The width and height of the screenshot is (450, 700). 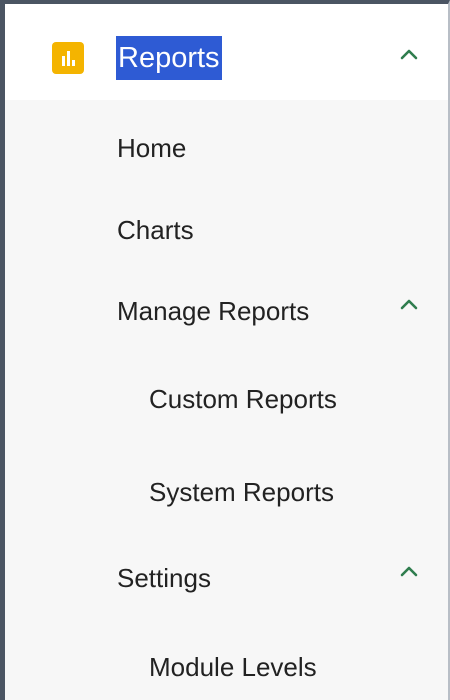 I want to click on bar-chart-icon, so click(x=68, y=58).